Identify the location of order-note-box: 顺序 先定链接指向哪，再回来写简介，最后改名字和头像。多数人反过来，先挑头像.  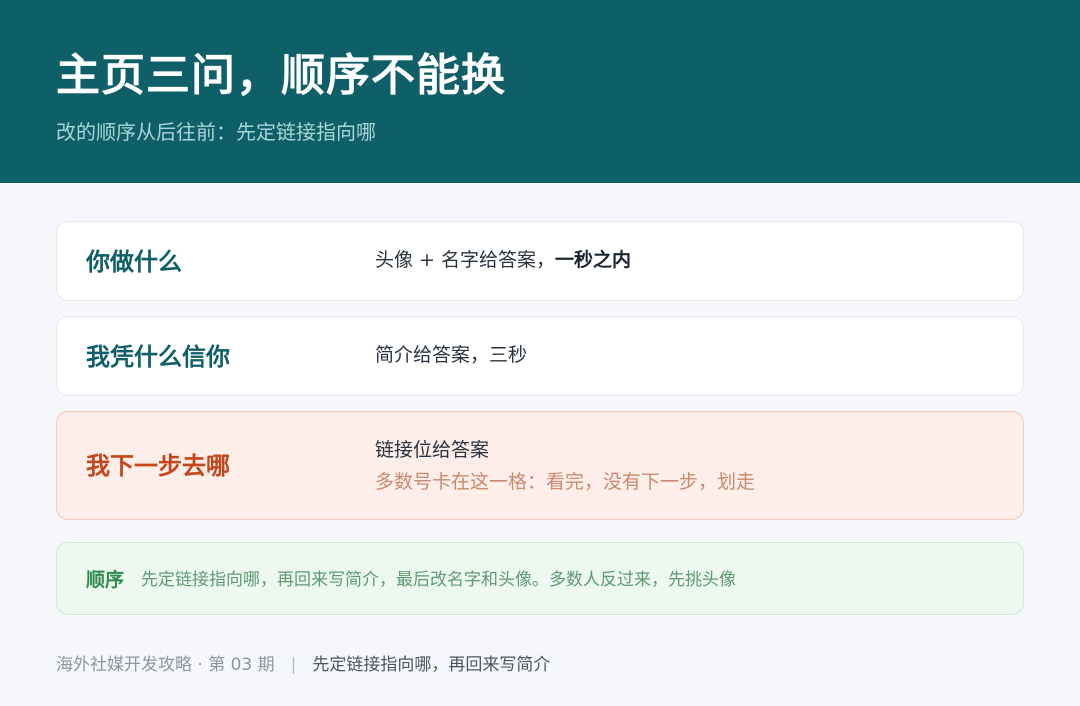
(540, 578).